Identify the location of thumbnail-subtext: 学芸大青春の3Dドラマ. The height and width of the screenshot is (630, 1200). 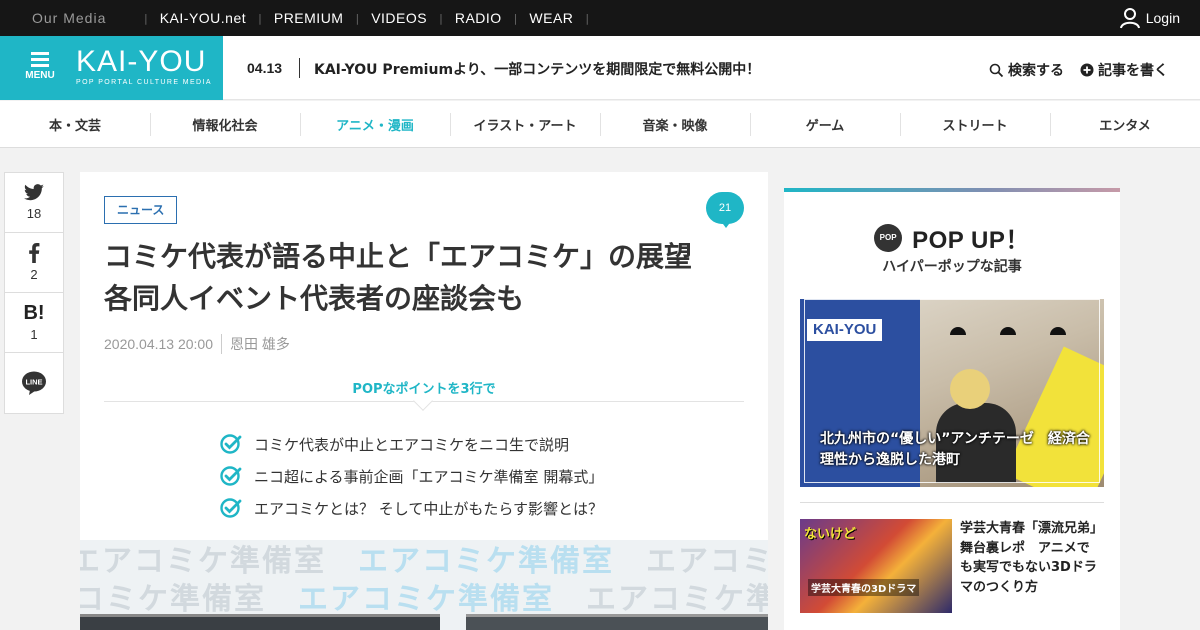
(864, 587).